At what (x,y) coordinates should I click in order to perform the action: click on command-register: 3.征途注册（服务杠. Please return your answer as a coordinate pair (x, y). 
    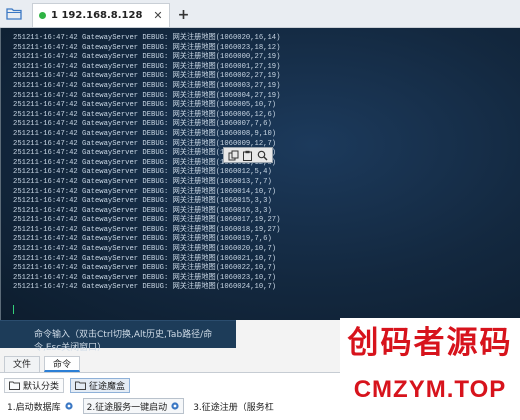
    Looking at the image, I should click on (233, 406).